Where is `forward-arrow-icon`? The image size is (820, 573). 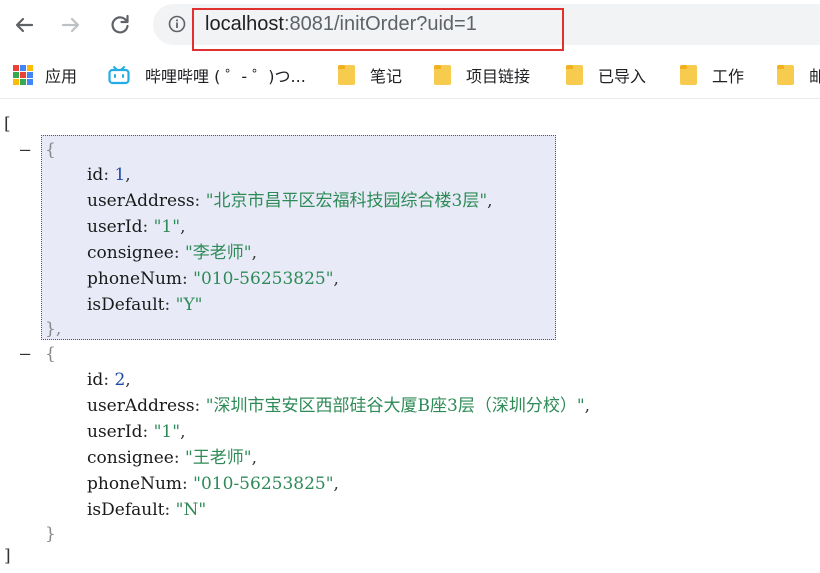 forward-arrow-icon is located at coordinates (71, 25).